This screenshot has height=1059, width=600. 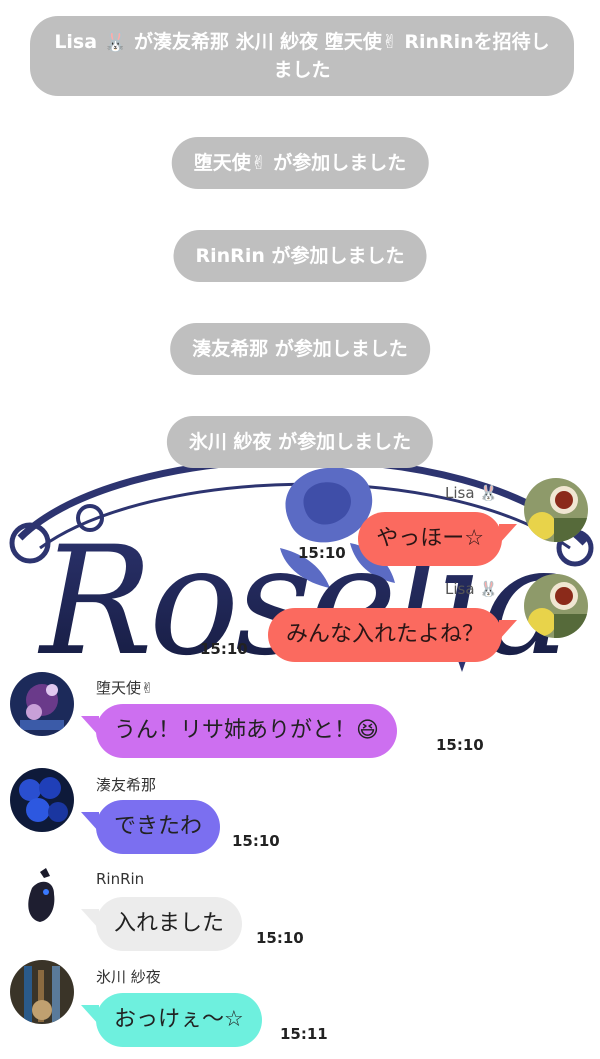 What do you see at coordinates (239, 731) in the screenshot?
I see `message-bubble: うん！リサ姉ありがと！😆` at bounding box center [239, 731].